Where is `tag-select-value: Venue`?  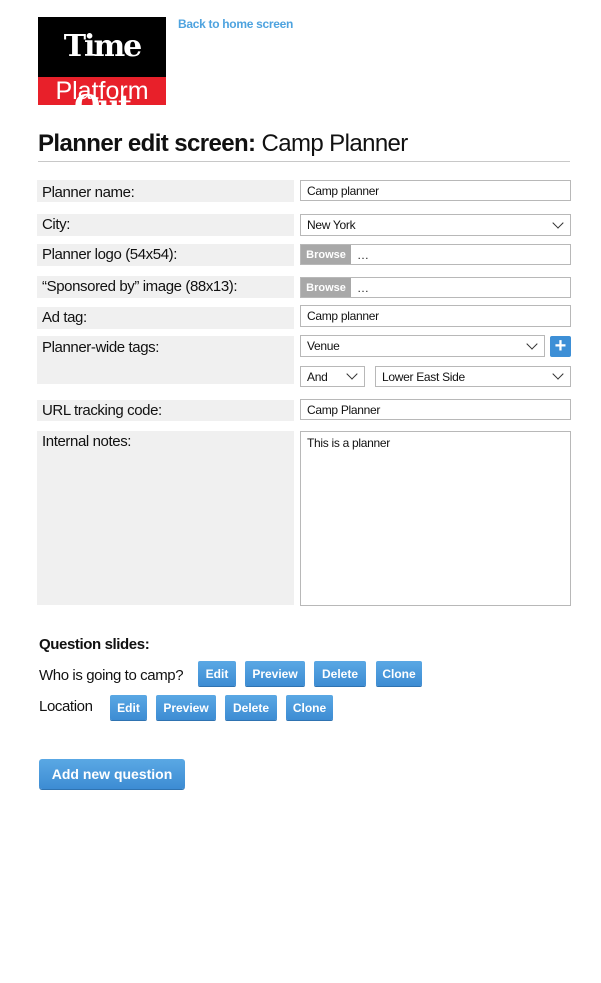 tag-select-value: Venue is located at coordinates (323, 346).